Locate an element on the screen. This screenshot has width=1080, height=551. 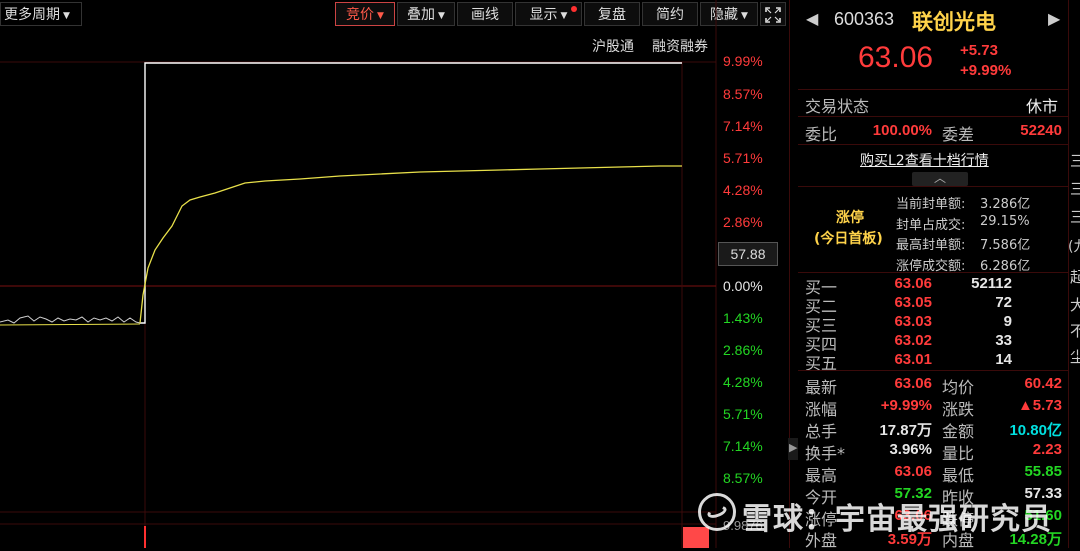
current-price-box: 57.88 is located at coordinates (748, 254).